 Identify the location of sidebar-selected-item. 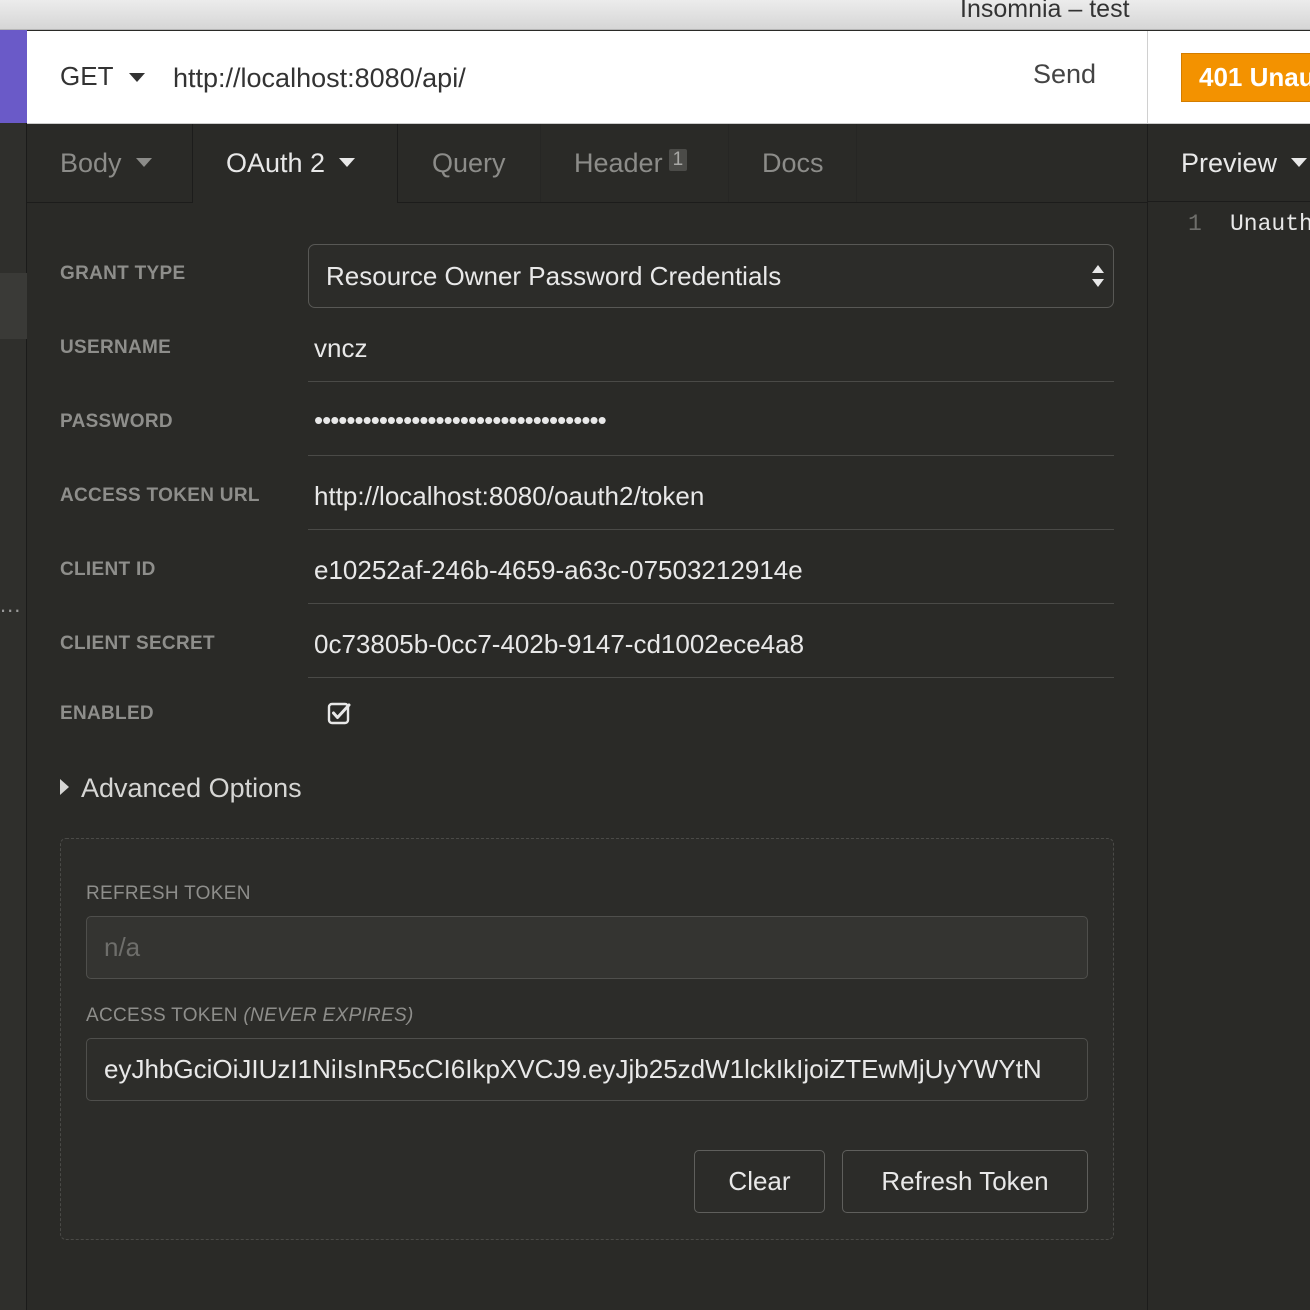
(13, 306).